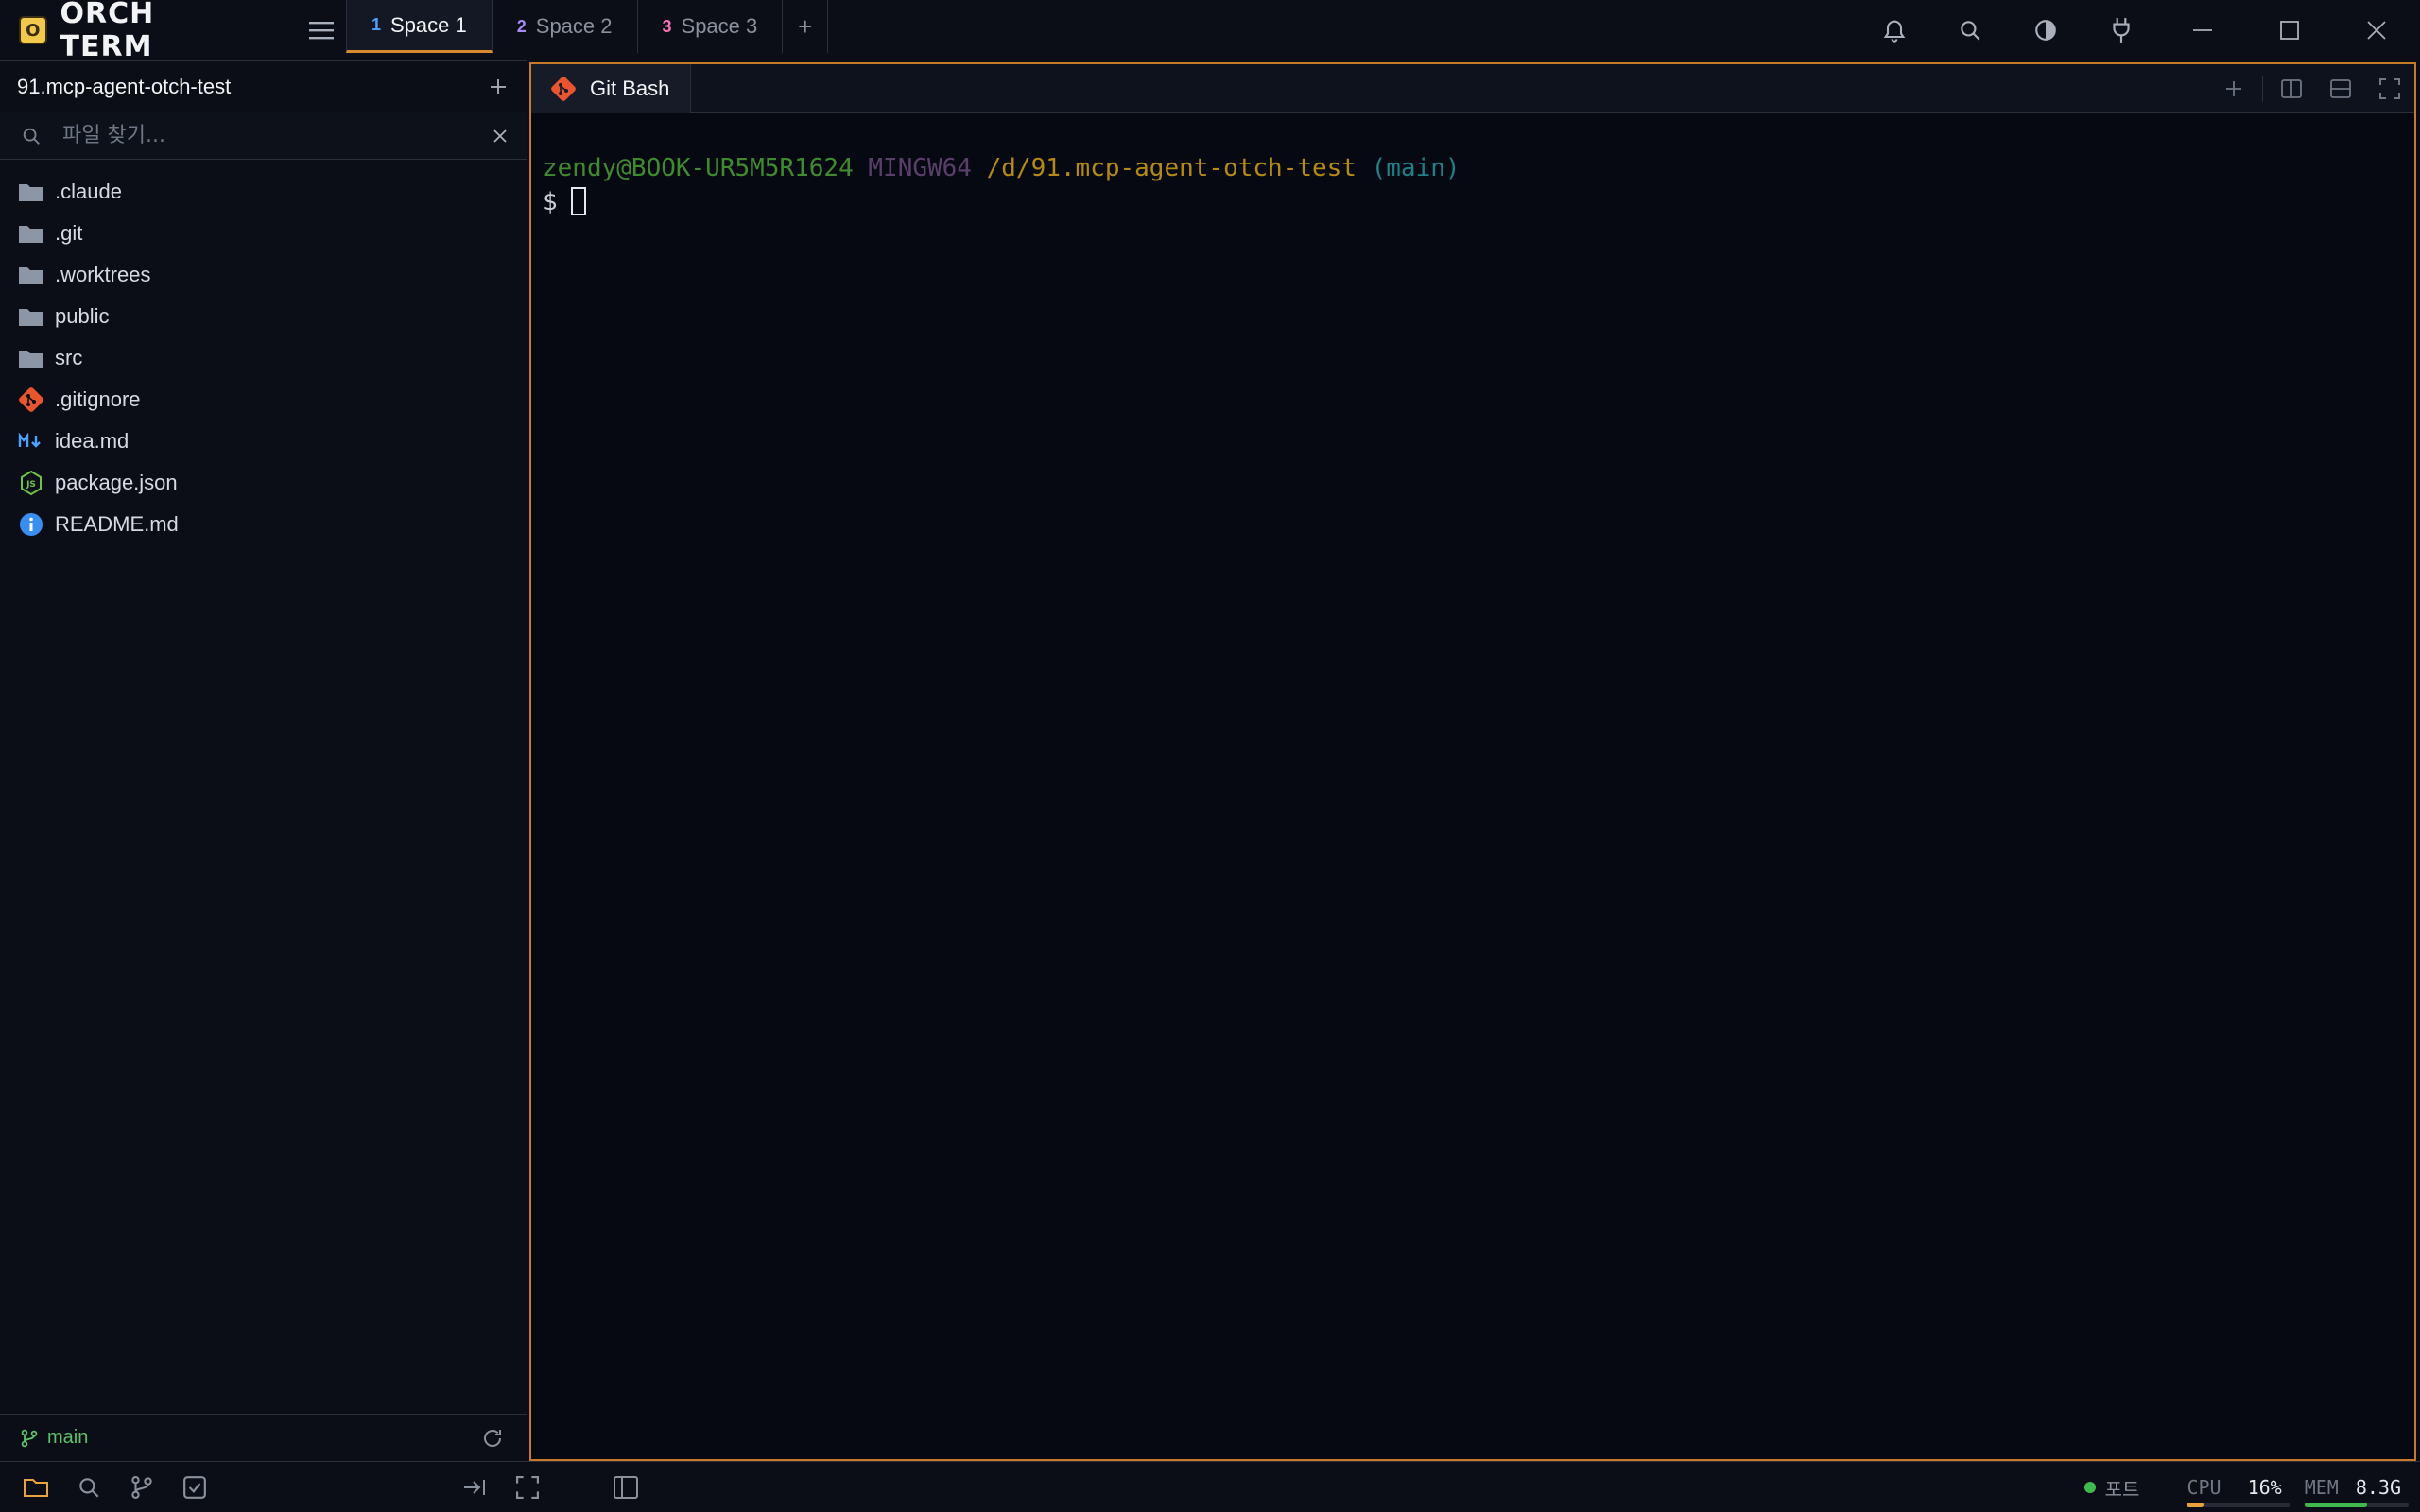  Describe the element at coordinates (92, 441) in the screenshot. I see `tree-item-label: idea.md` at that location.